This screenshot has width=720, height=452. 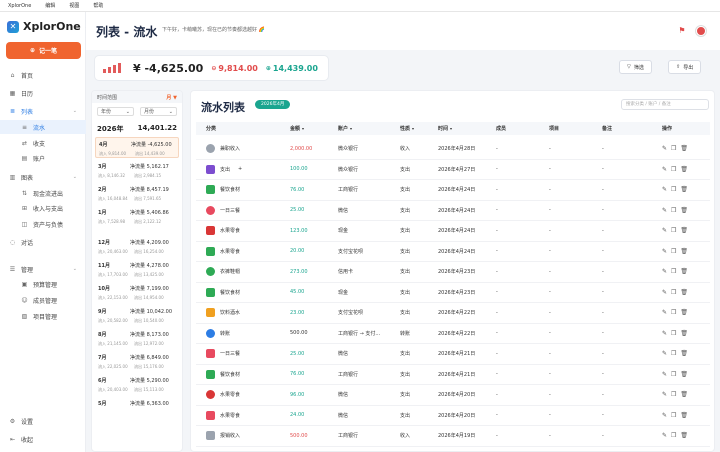 What do you see at coordinates (43, 143) in the screenshot?
I see `sidebar-item-4: ⇄ 收支` at bounding box center [43, 143].